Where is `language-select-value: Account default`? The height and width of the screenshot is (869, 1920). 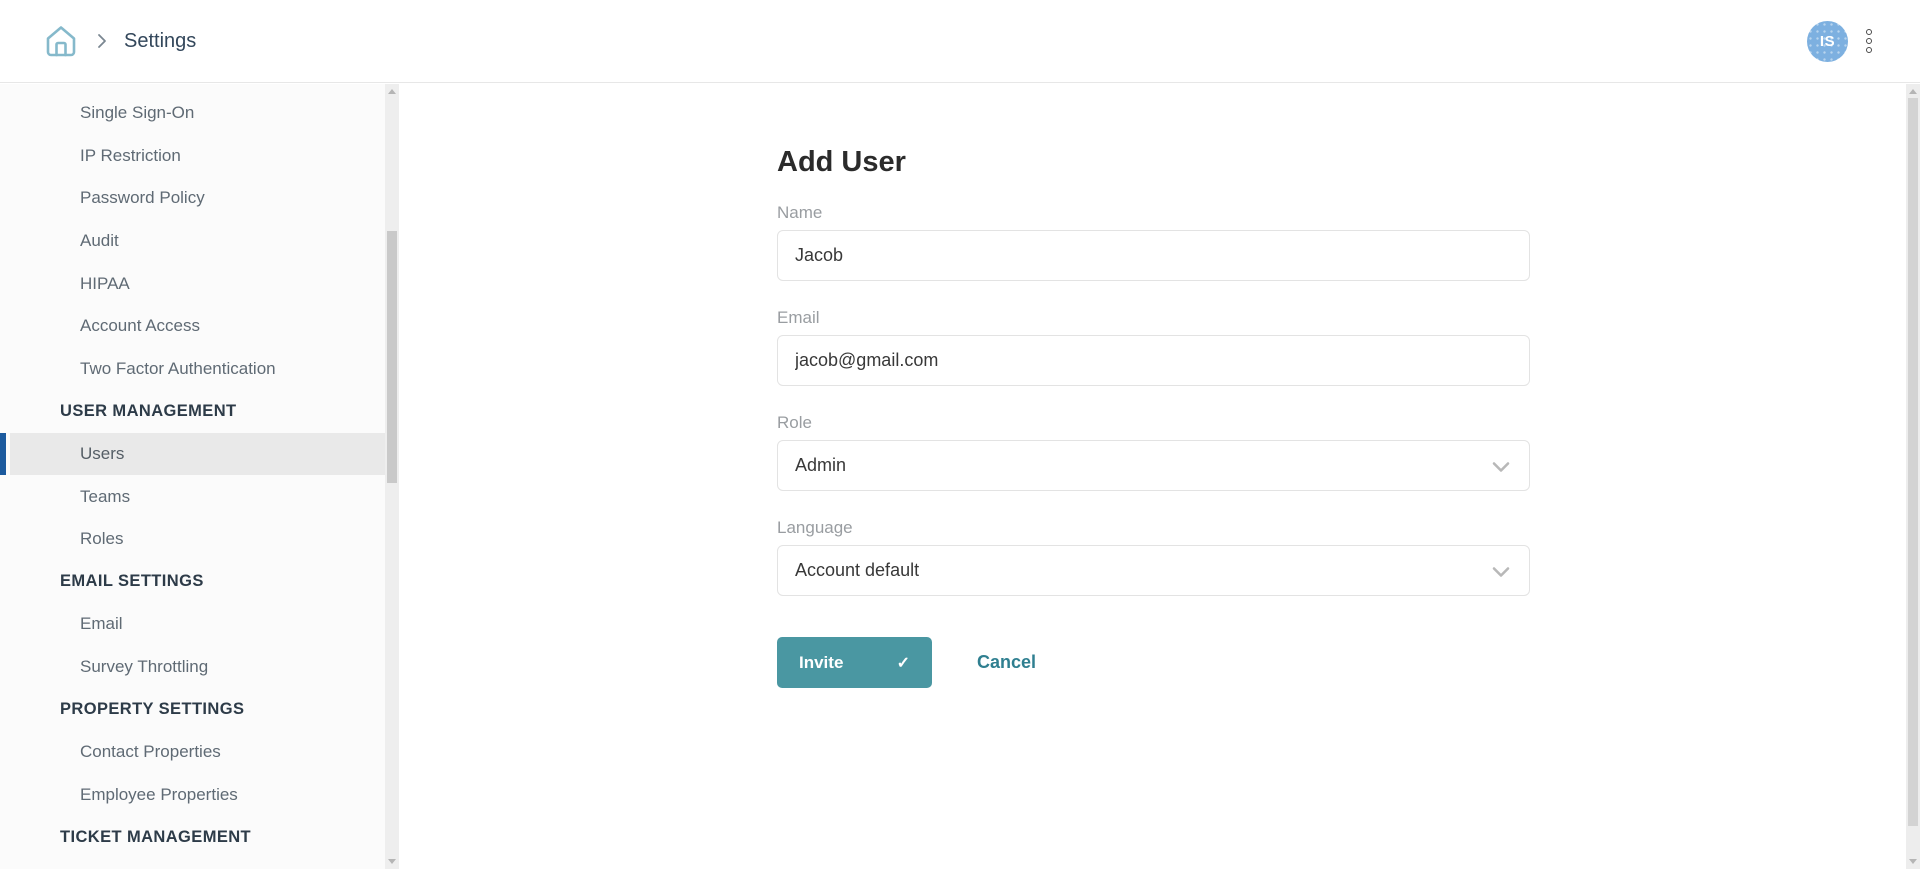 language-select-value: Account default is located at coordinates (857, 570).